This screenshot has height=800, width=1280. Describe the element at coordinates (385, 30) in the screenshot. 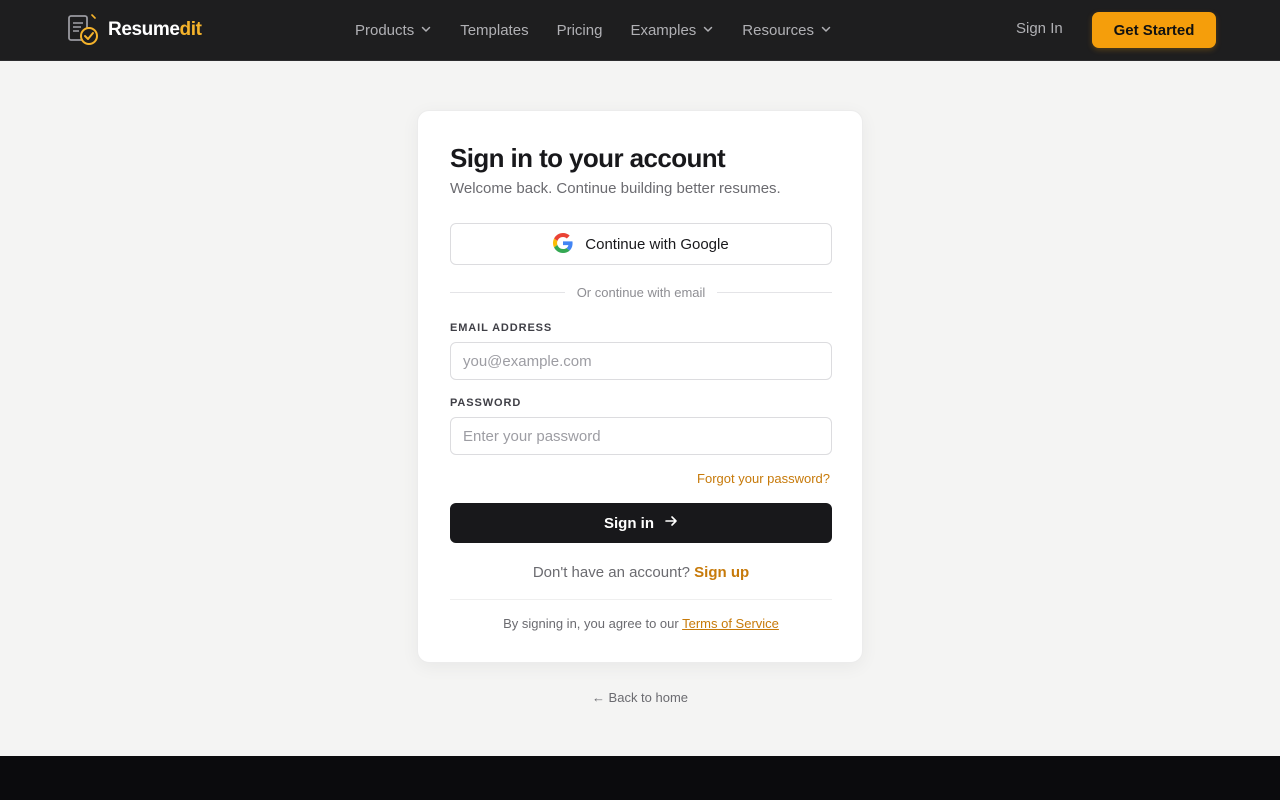

I see `nav-item-label: Products` at that location.